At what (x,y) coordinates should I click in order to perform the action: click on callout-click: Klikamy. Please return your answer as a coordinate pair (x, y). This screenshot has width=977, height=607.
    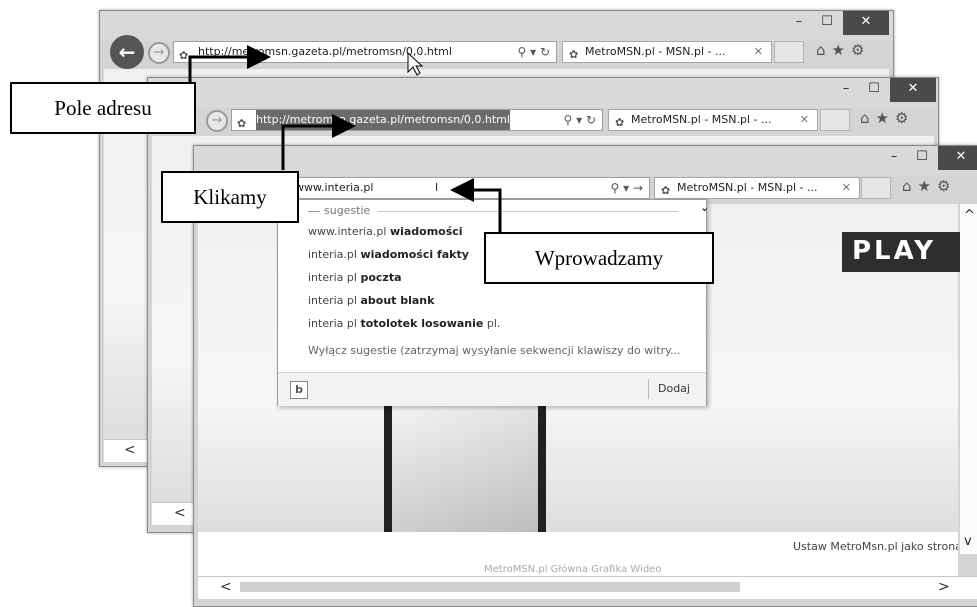
    Looking at the image, I should click on (230, 197).